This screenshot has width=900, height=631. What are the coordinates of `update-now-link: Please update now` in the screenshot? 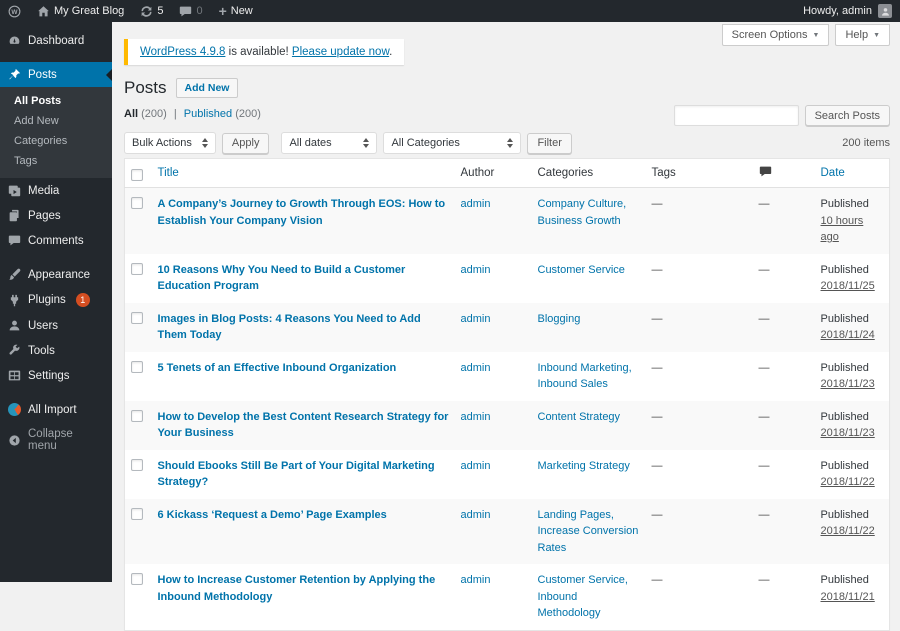 It's located at (340, 52).